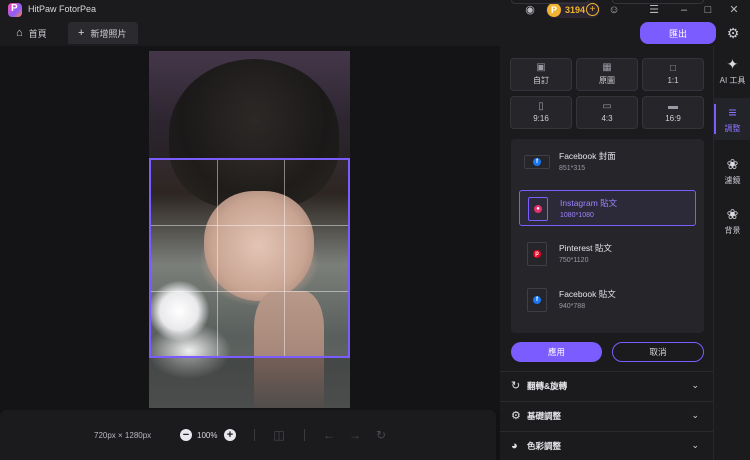 This screenshot has width=750, height=460. I want to click on image-icon: ▦, so click(607, 67).